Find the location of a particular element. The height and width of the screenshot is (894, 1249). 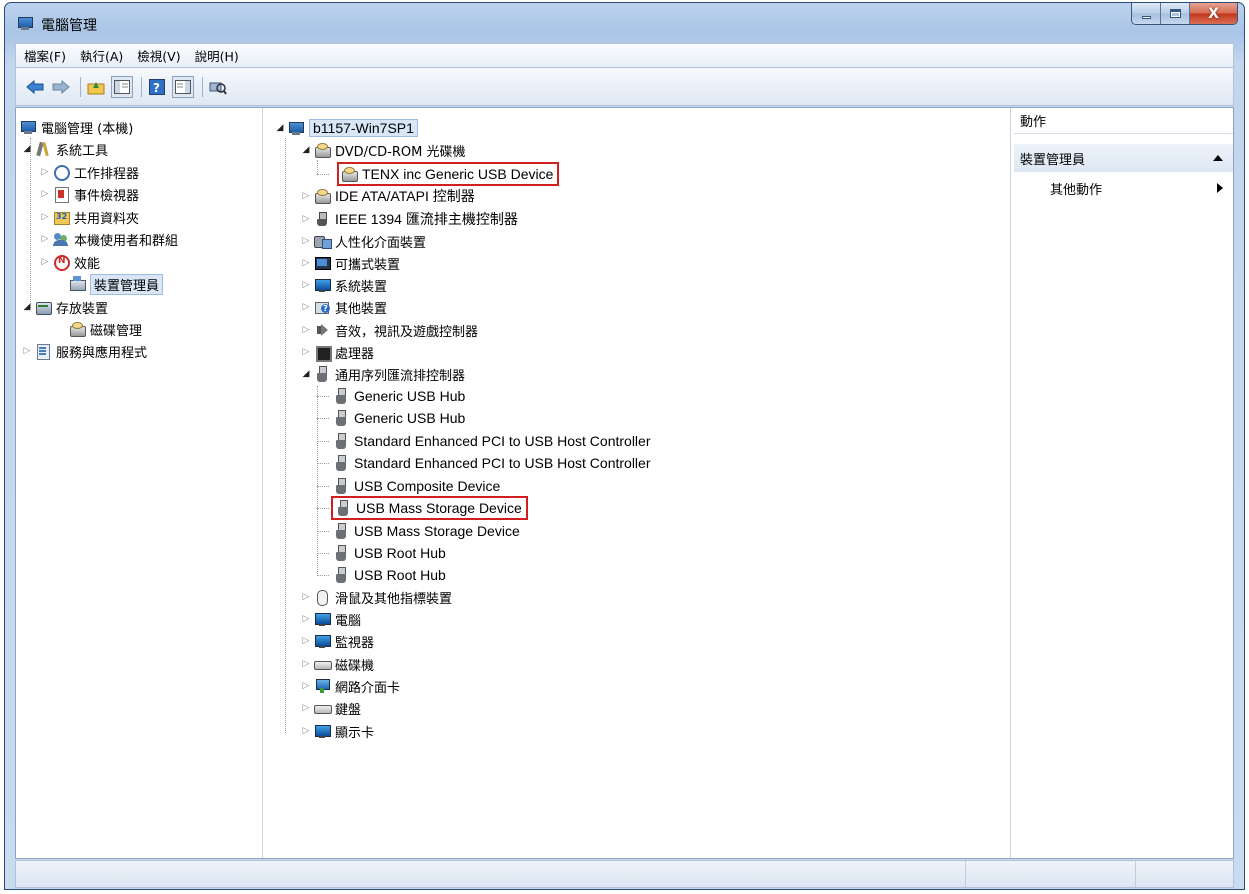

actions-group-device-manager: 裝置管理員 is located at coordinates (1123, 158).